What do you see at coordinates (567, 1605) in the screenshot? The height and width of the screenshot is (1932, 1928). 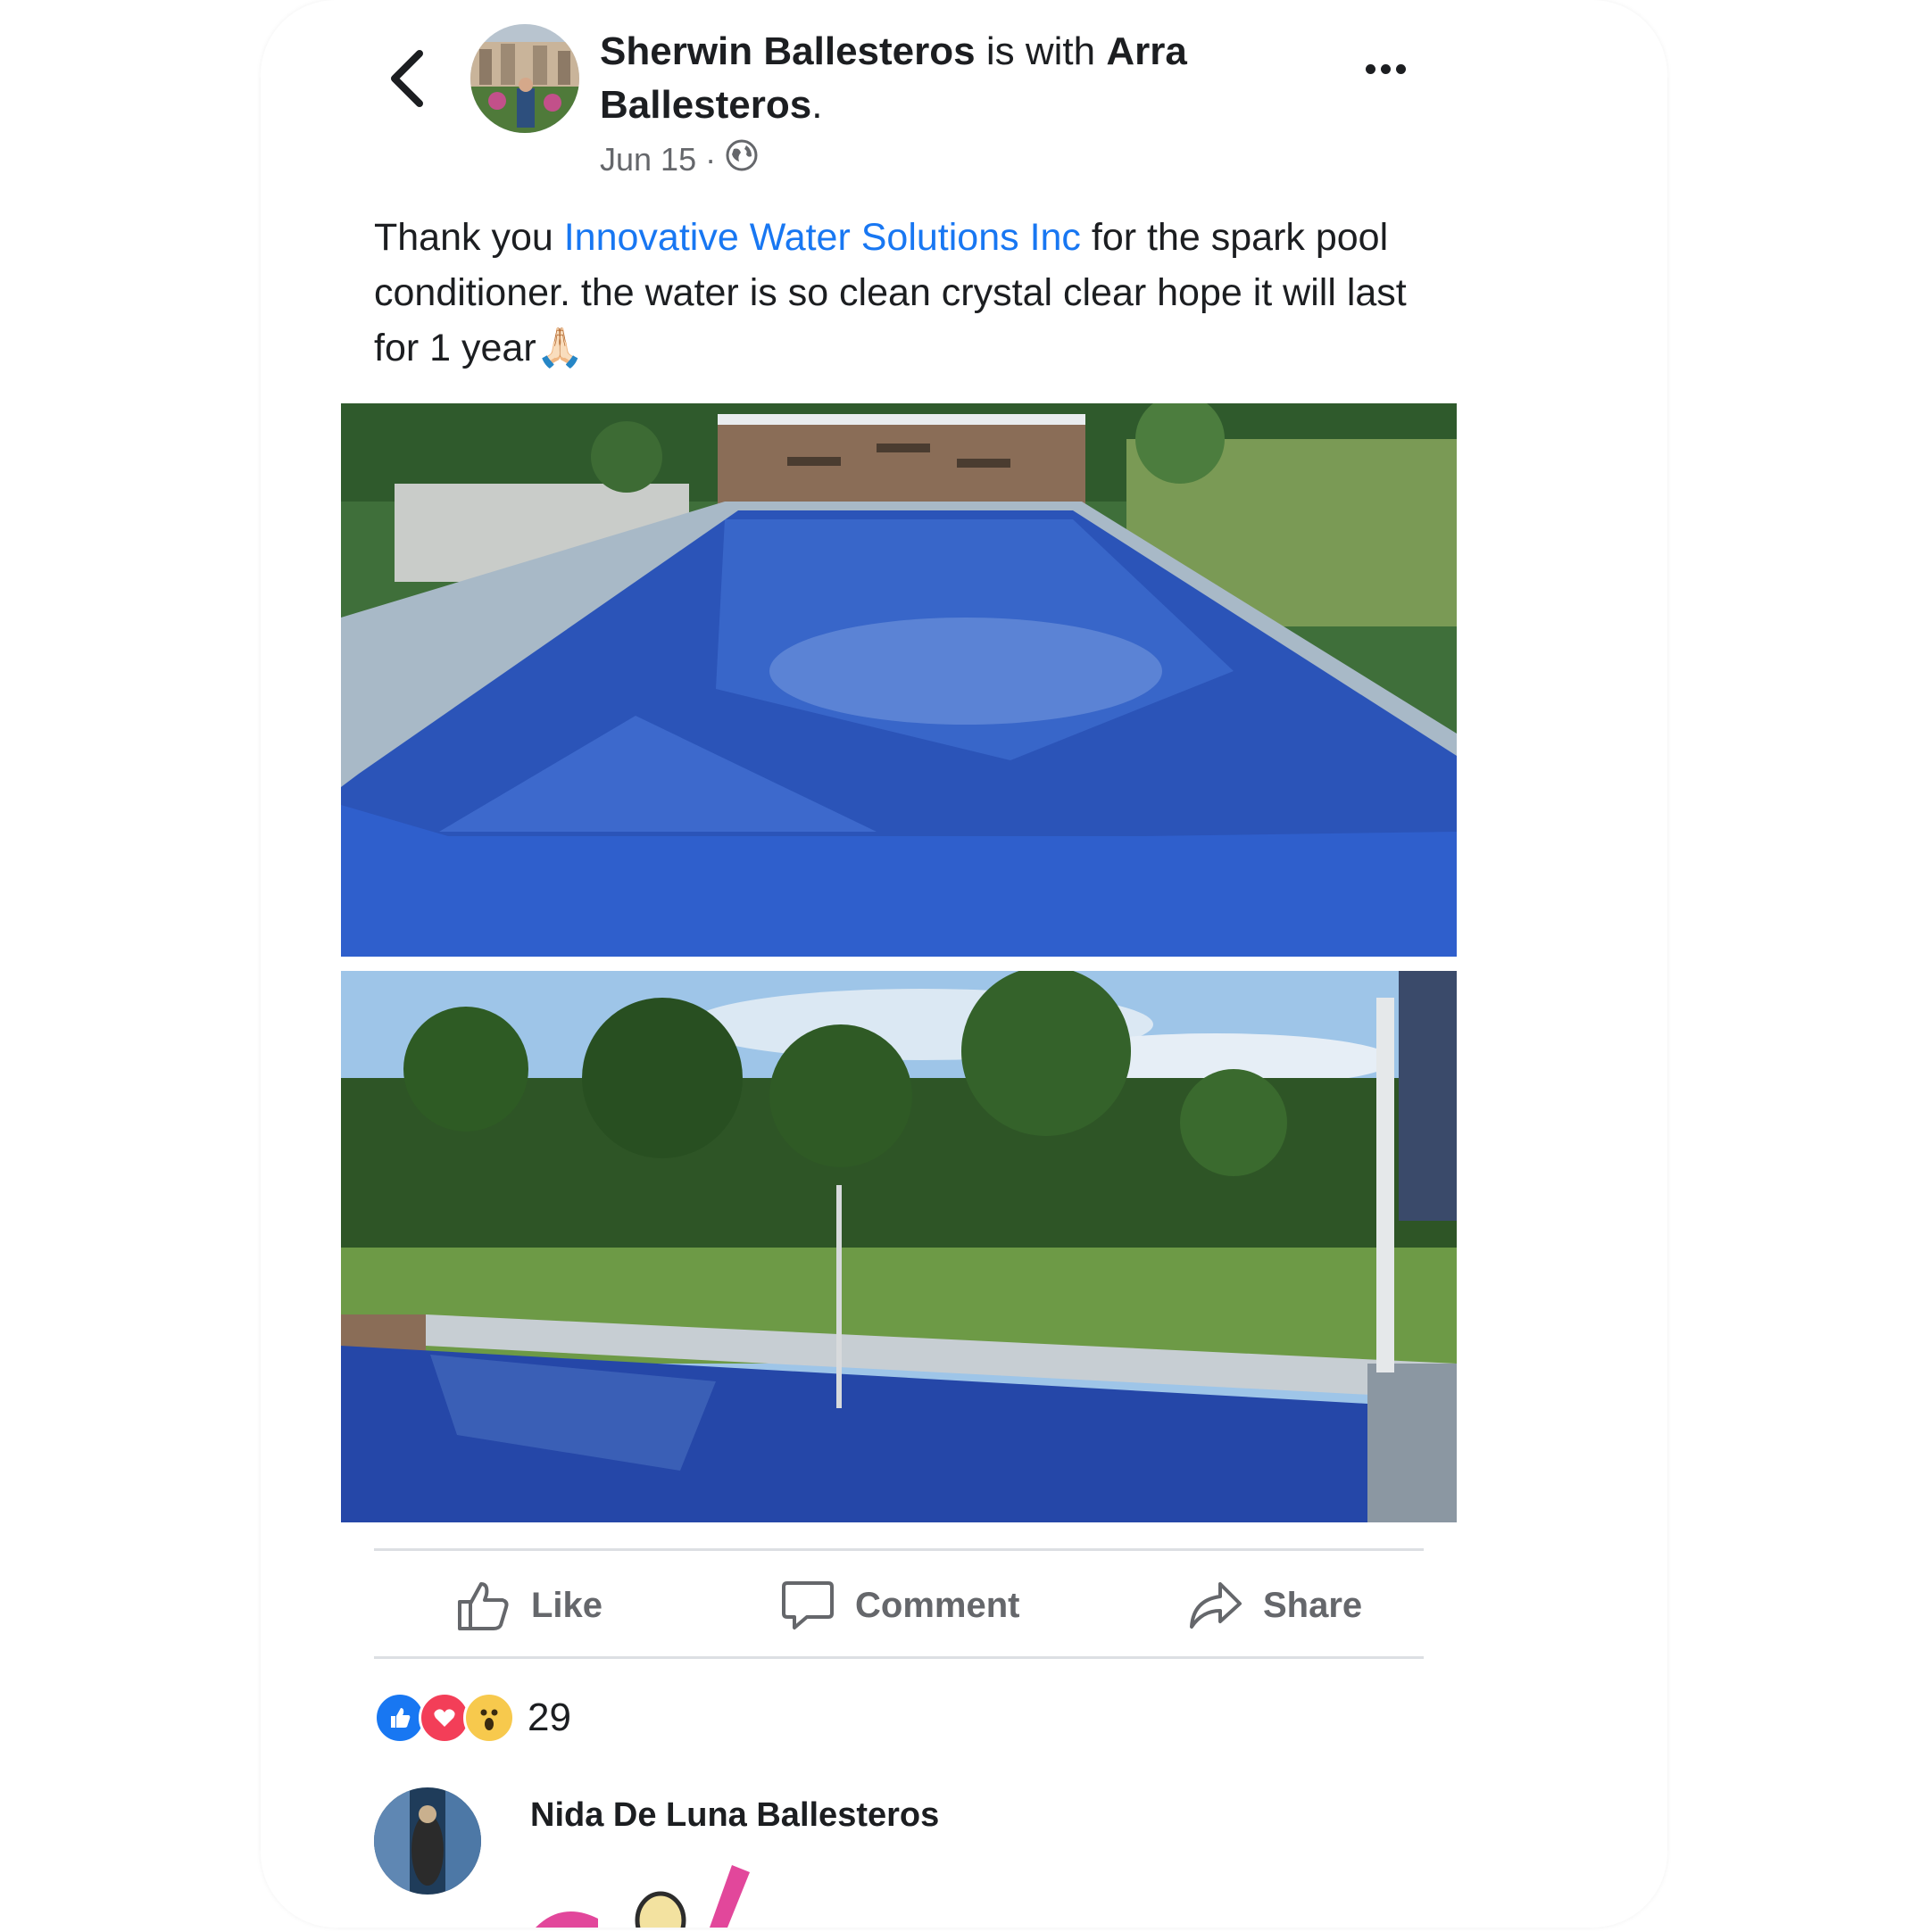 I see `like-label: Like` at bounding box center [567, 1605].